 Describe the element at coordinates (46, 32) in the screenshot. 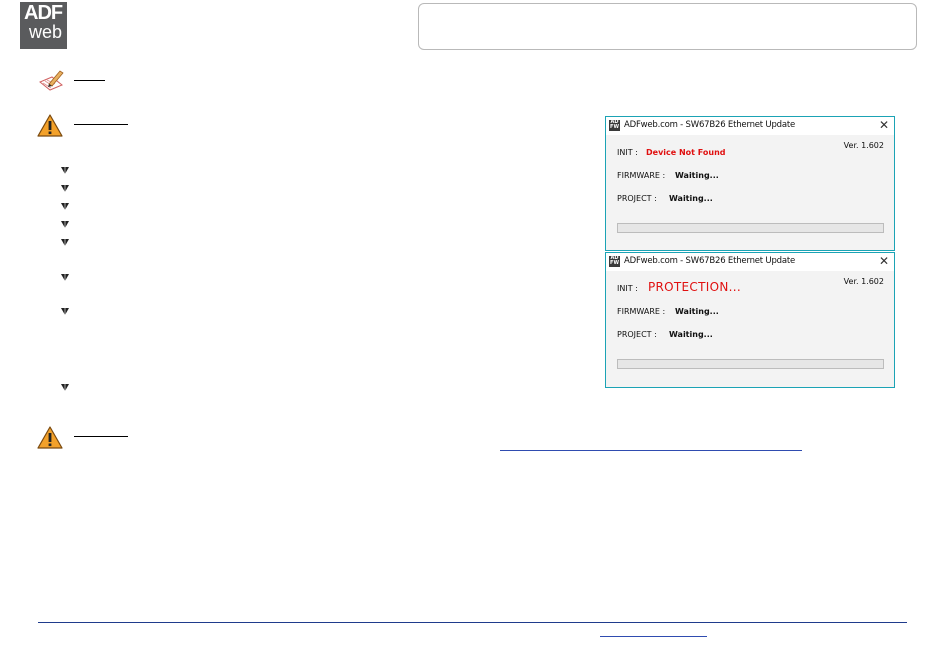

I see `logo-text-web: web` at that location.